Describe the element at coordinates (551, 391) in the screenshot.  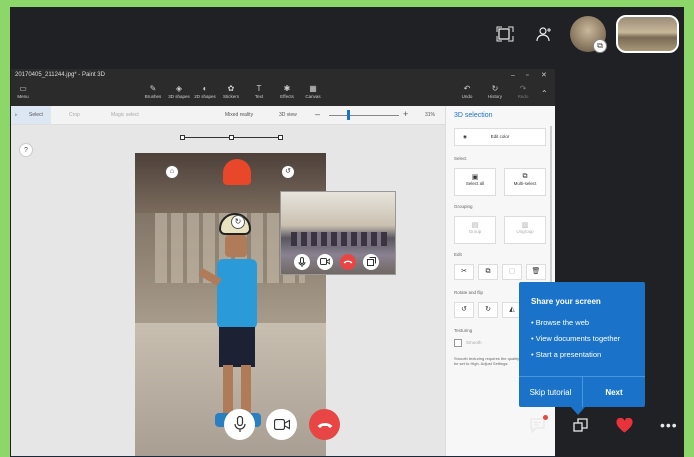
I see `skip-tutorial-button: Skip tutorial` at that location.